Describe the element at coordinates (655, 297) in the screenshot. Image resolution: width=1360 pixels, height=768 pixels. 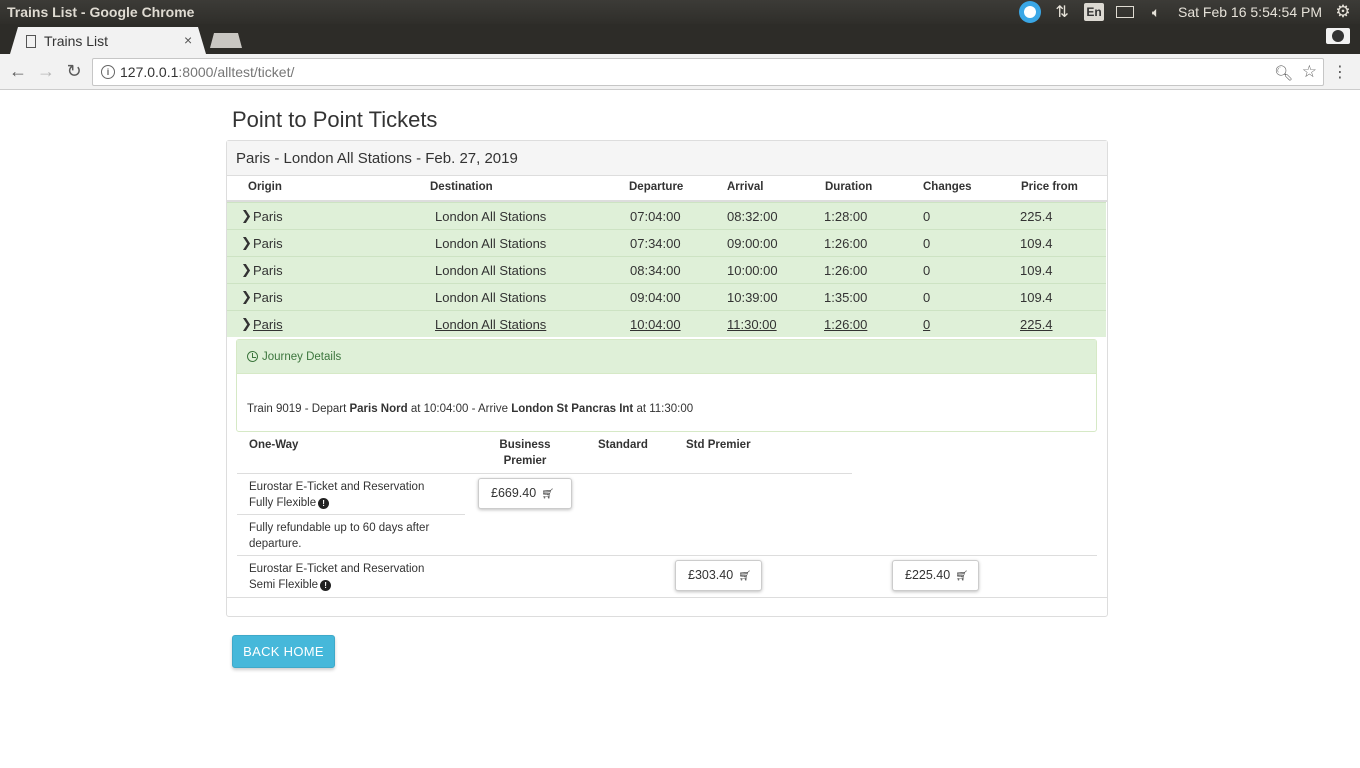
I see `departure-cell: 09:04:00` at that location.